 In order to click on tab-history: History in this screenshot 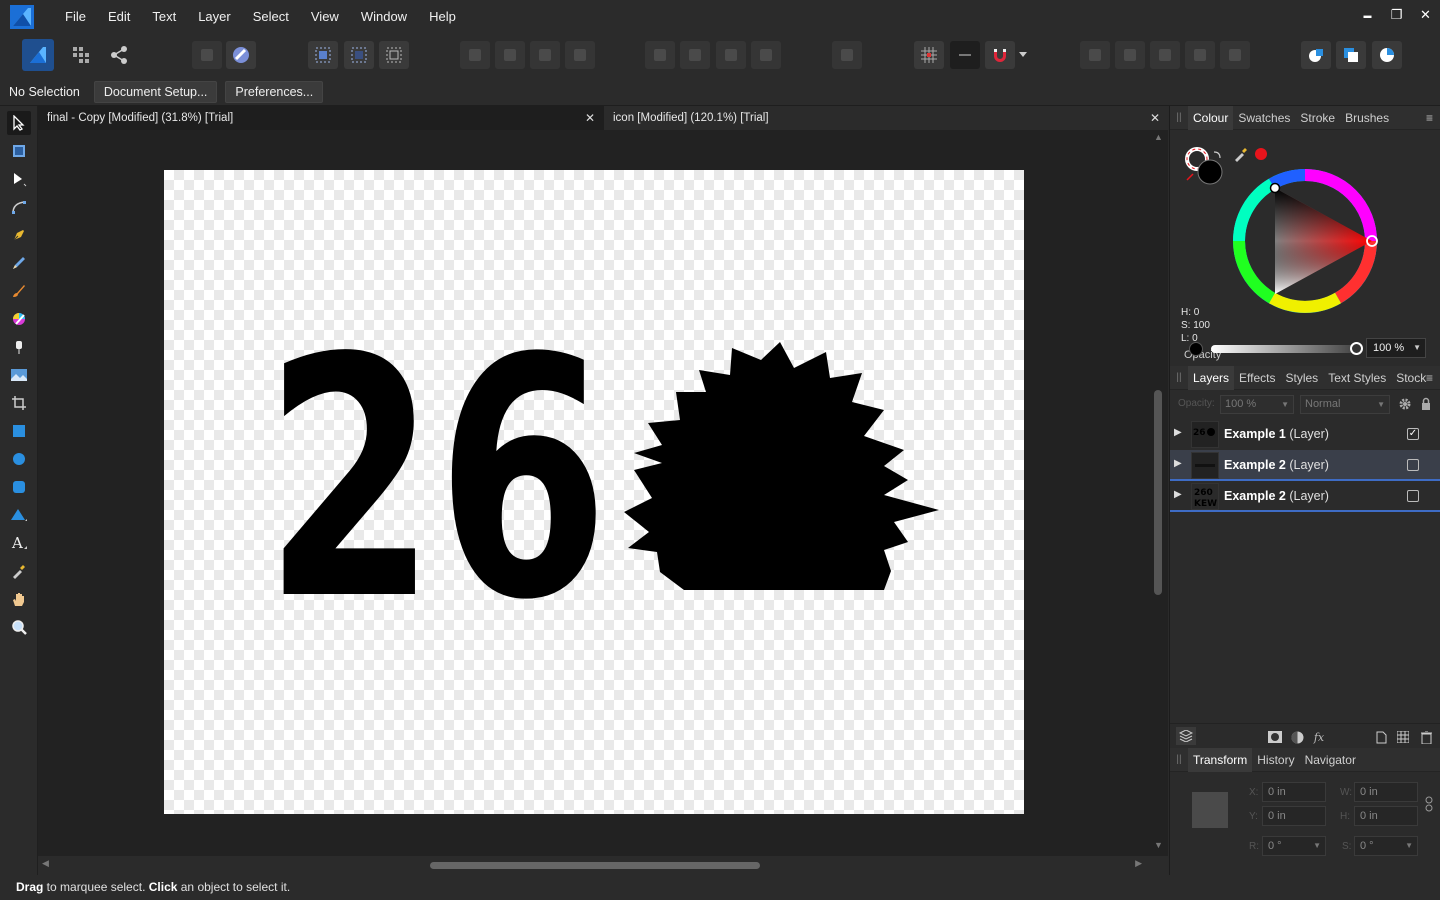, I will do `click(1275, 760)`.